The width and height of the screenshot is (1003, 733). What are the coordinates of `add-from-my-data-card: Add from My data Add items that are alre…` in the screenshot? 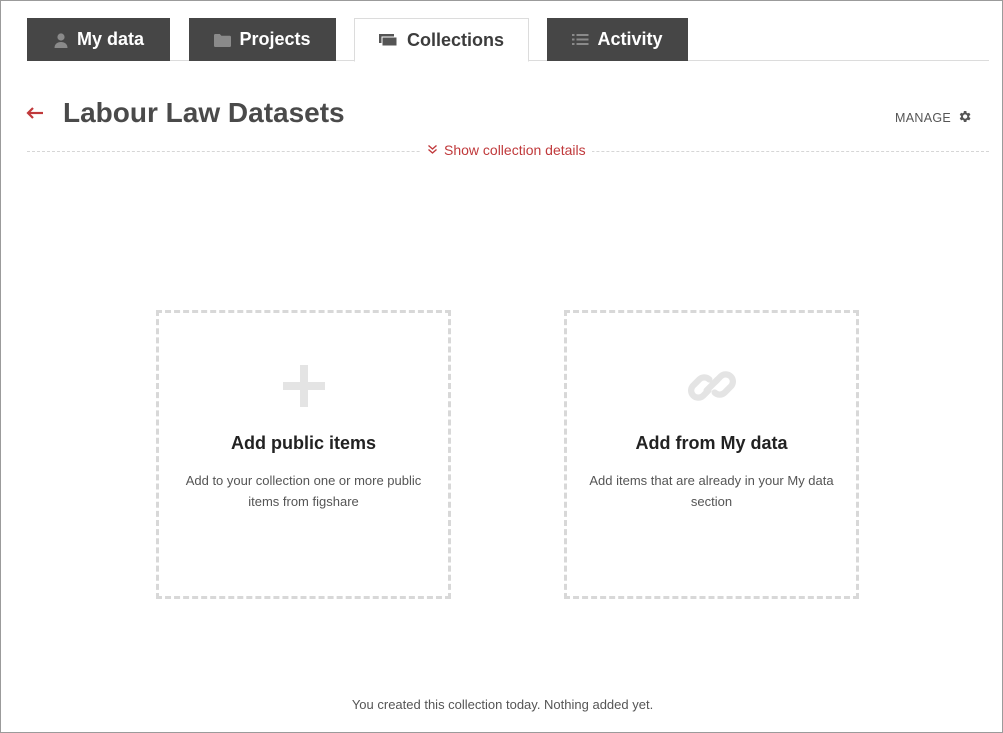 It's located at (711, 454).